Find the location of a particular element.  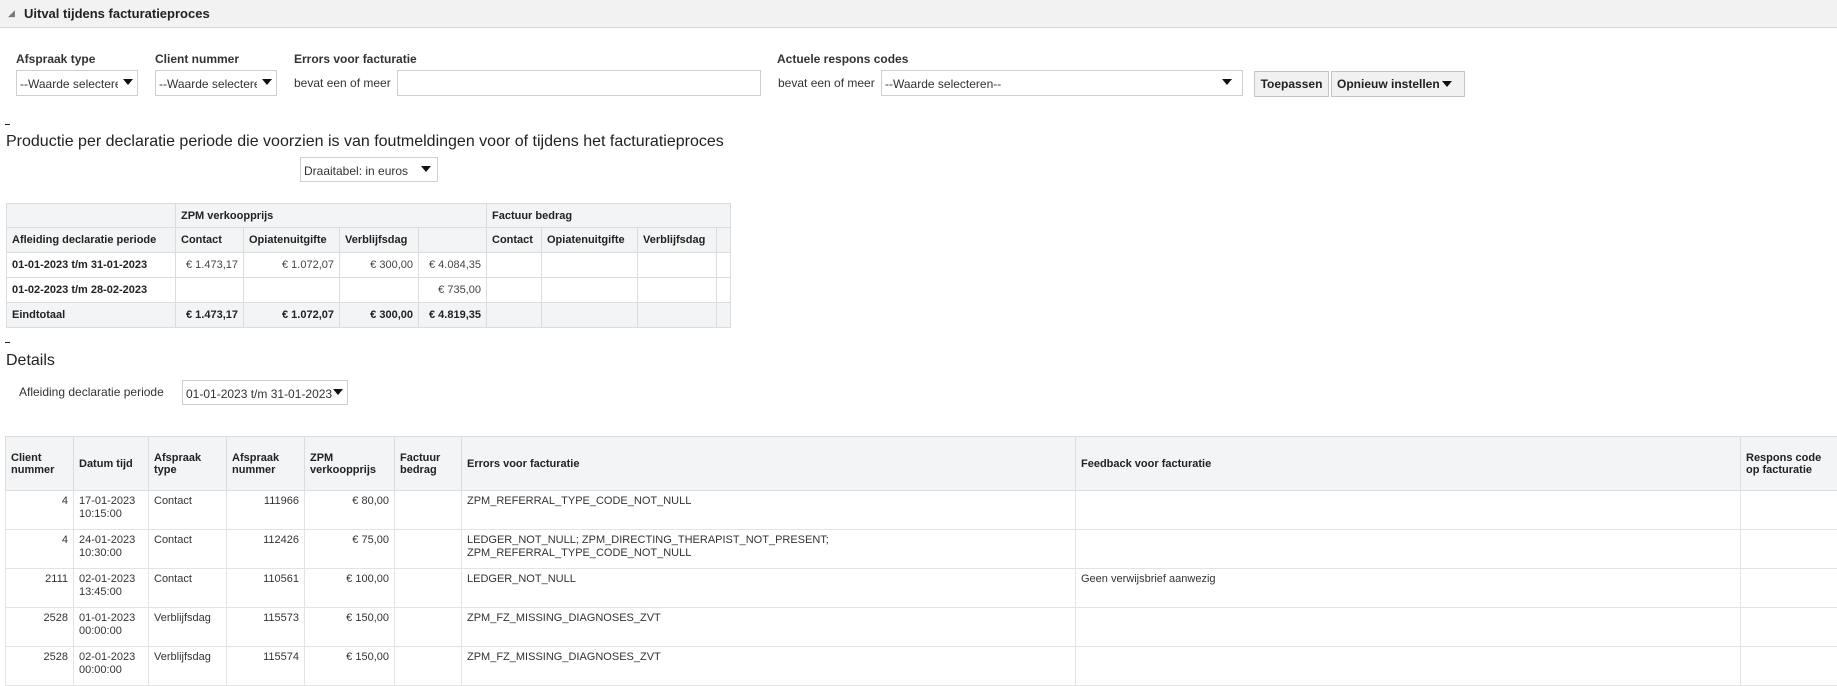

pivot-total-cell is located at coordinates (677, 315).